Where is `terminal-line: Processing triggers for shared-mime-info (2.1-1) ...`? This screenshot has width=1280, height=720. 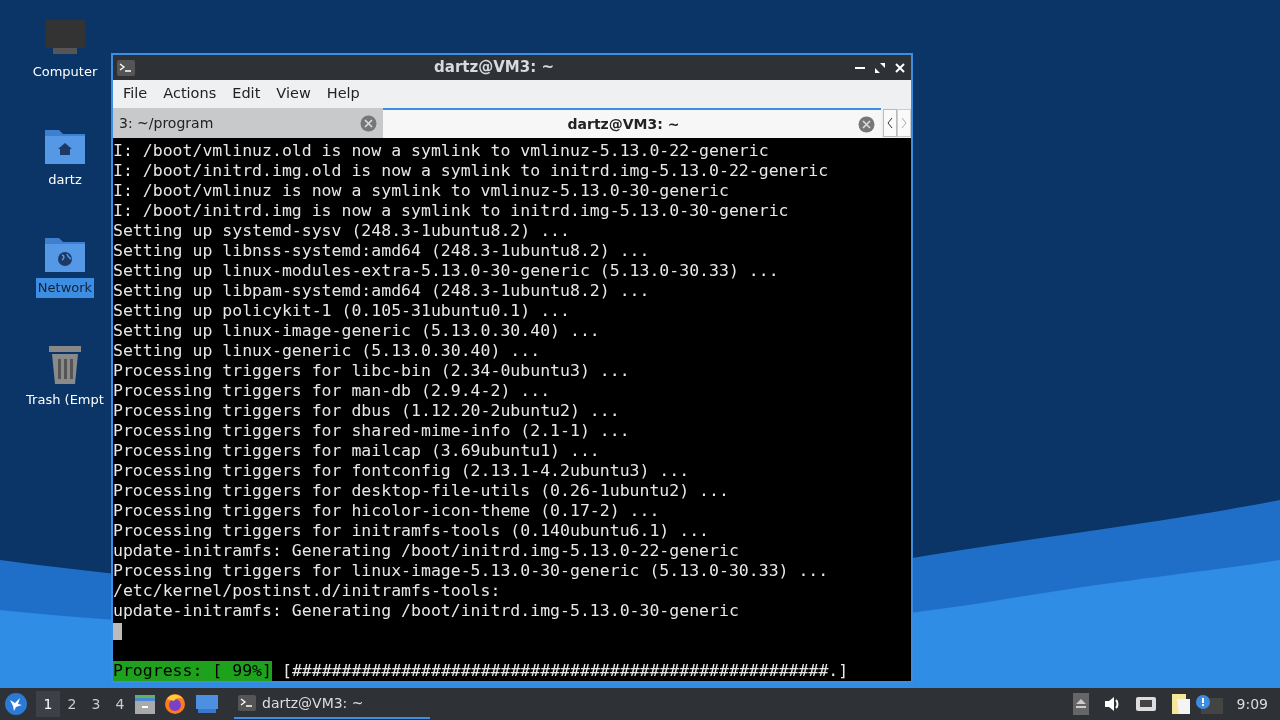 terminal-line: Processing triggers for shared-mime-info (2.1-1) ... is located at coordinates (371, 431).